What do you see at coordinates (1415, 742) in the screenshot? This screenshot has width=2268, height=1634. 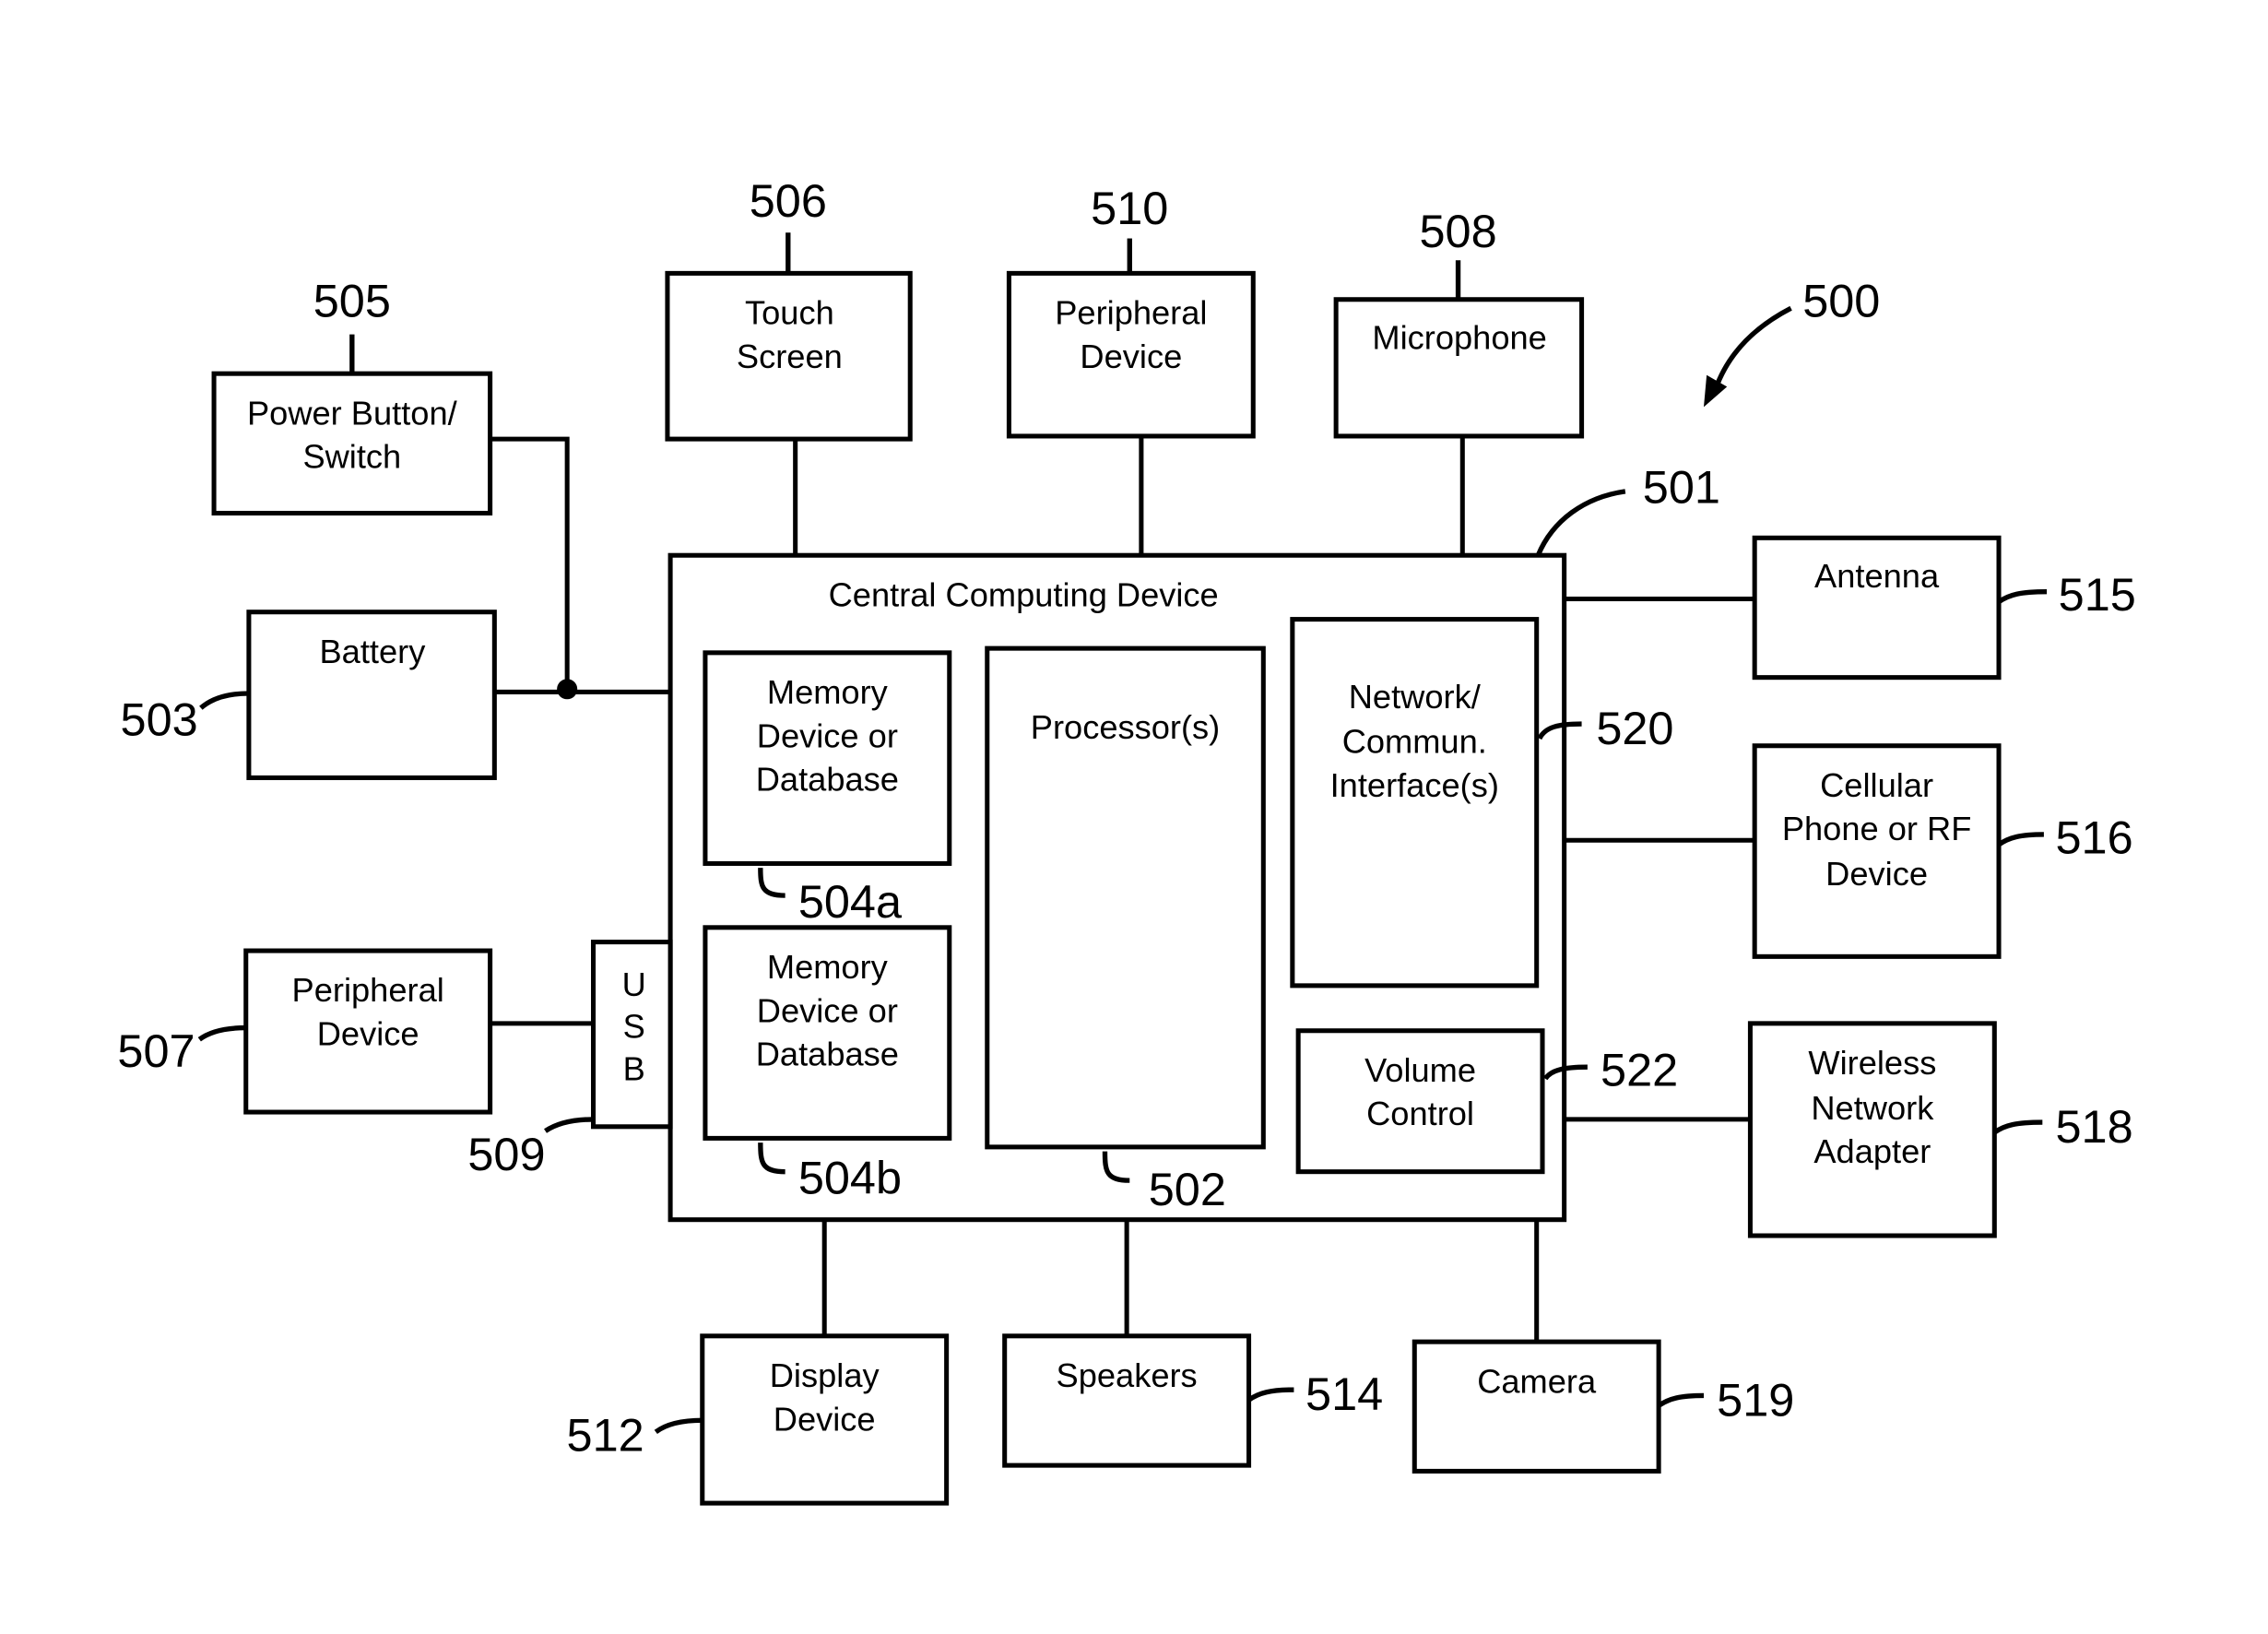 I see `network-line2: Commun.` at bounding box center [1415, 742].